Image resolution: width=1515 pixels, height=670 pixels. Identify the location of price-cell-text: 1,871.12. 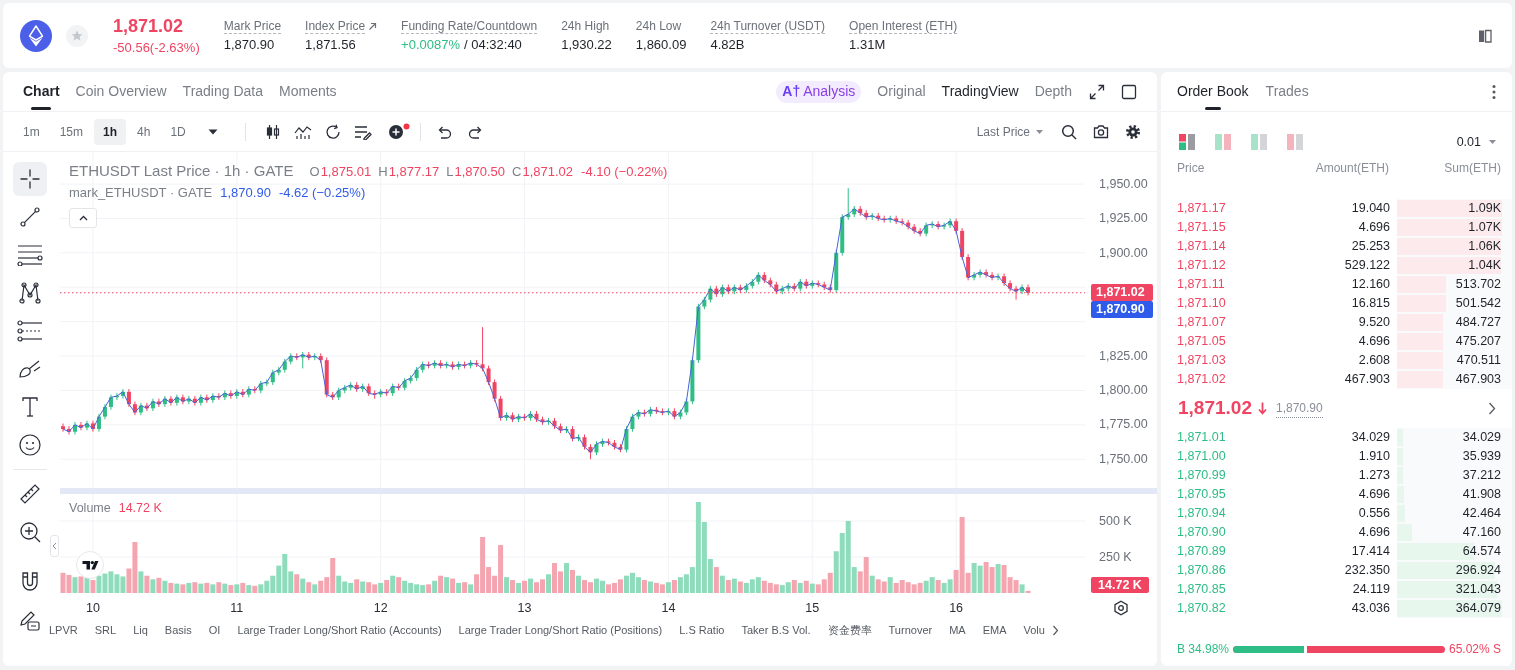
(1202, 266).